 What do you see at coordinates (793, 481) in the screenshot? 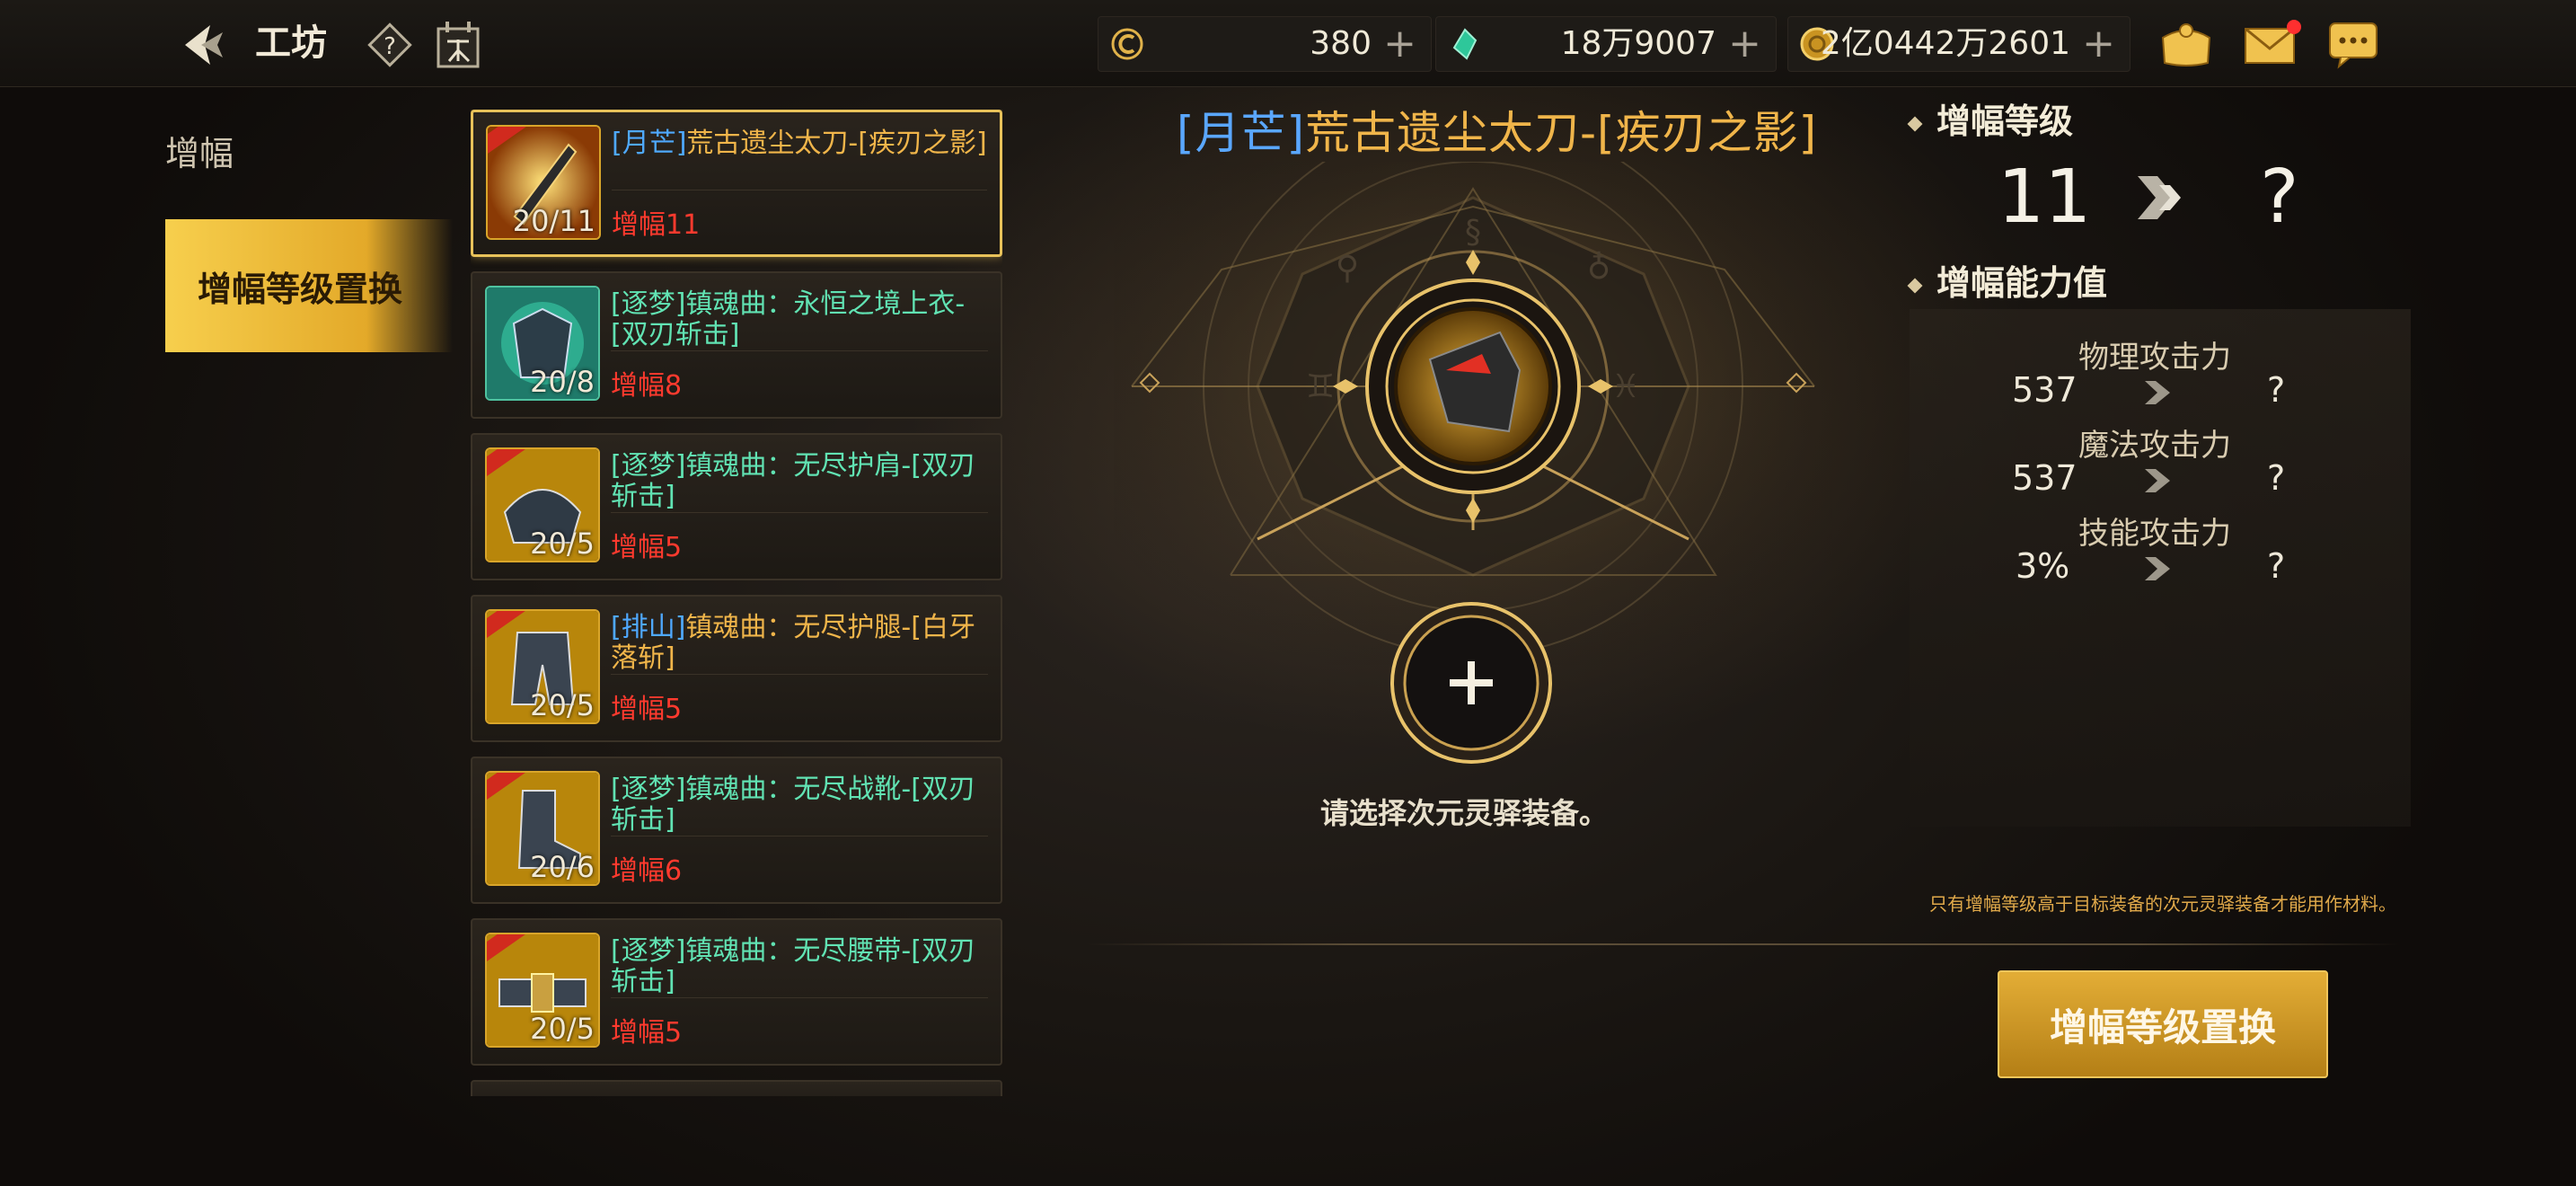
I see `equipment-name: [逐梦]镇魂曲：无尽护肩-[双刃斩击]` at bounding box center [793, 481].